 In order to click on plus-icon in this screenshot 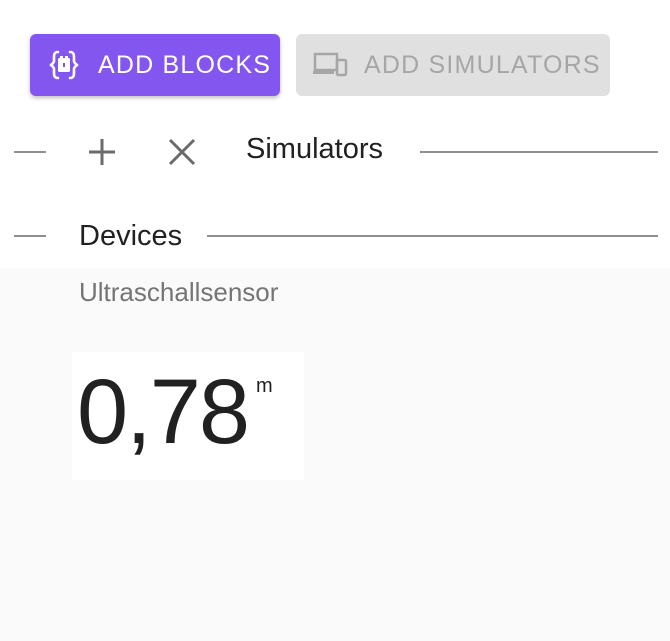, I will do `click(102, 152)`.